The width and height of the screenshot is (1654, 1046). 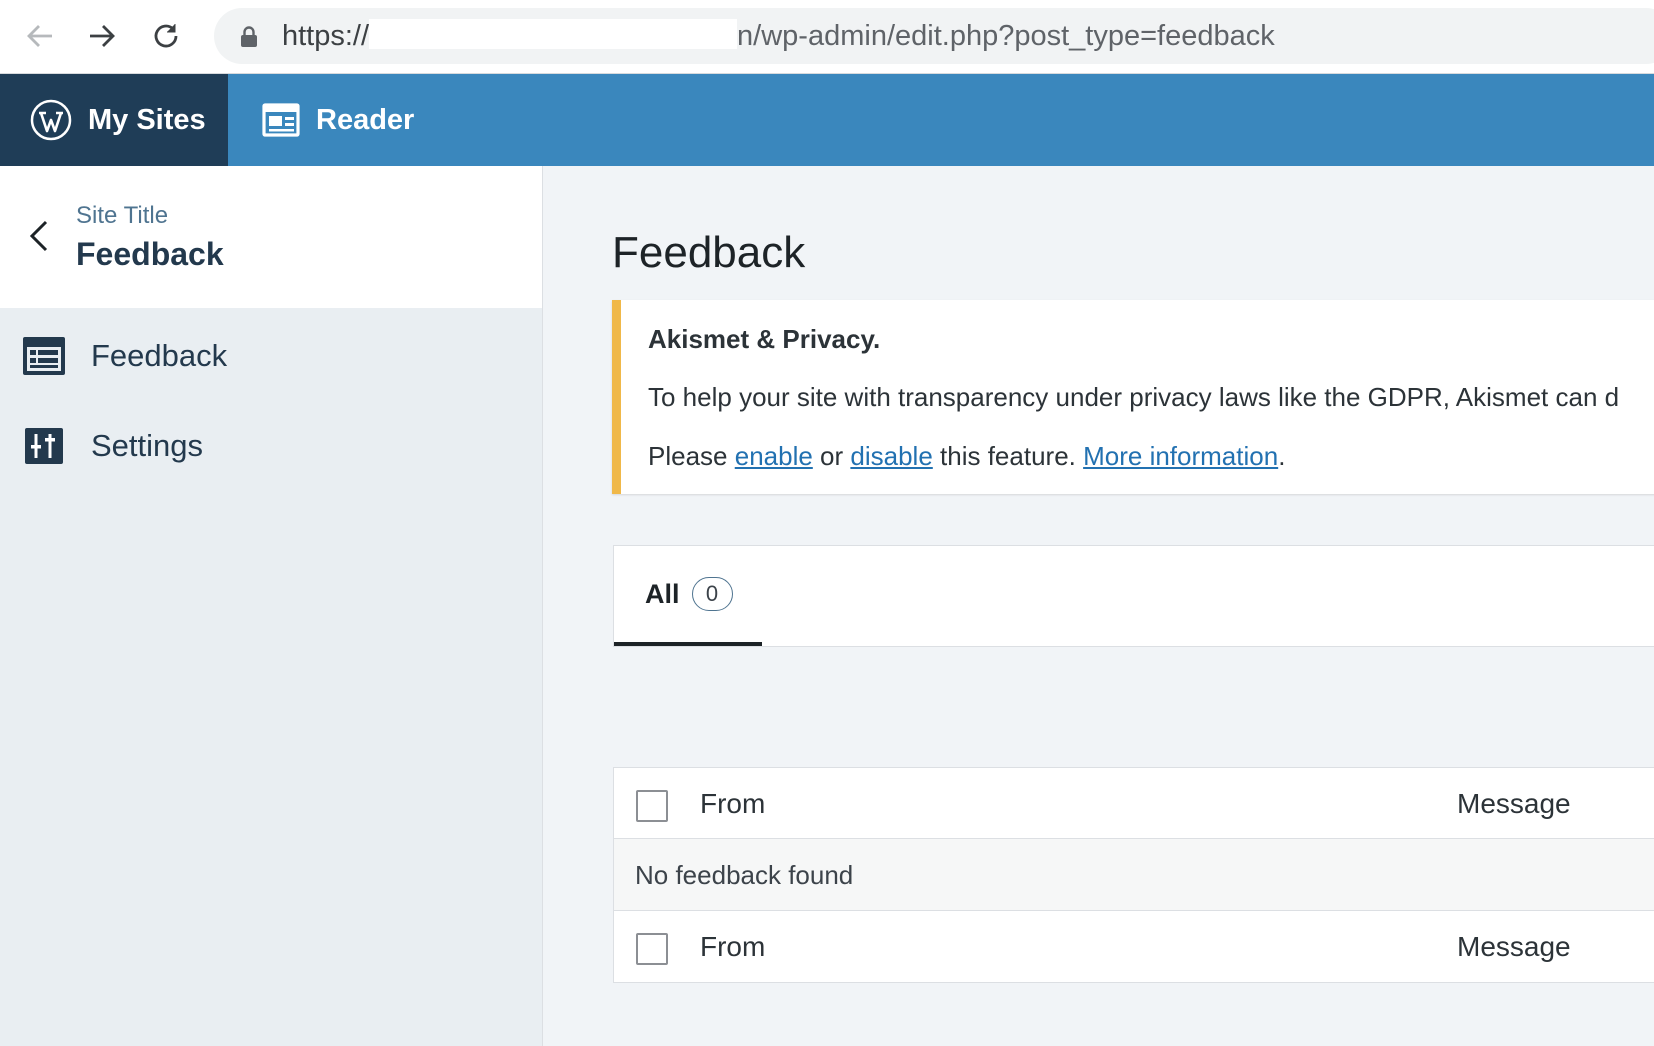 I want to click on feedback-icon, so click(x=44, y=356).